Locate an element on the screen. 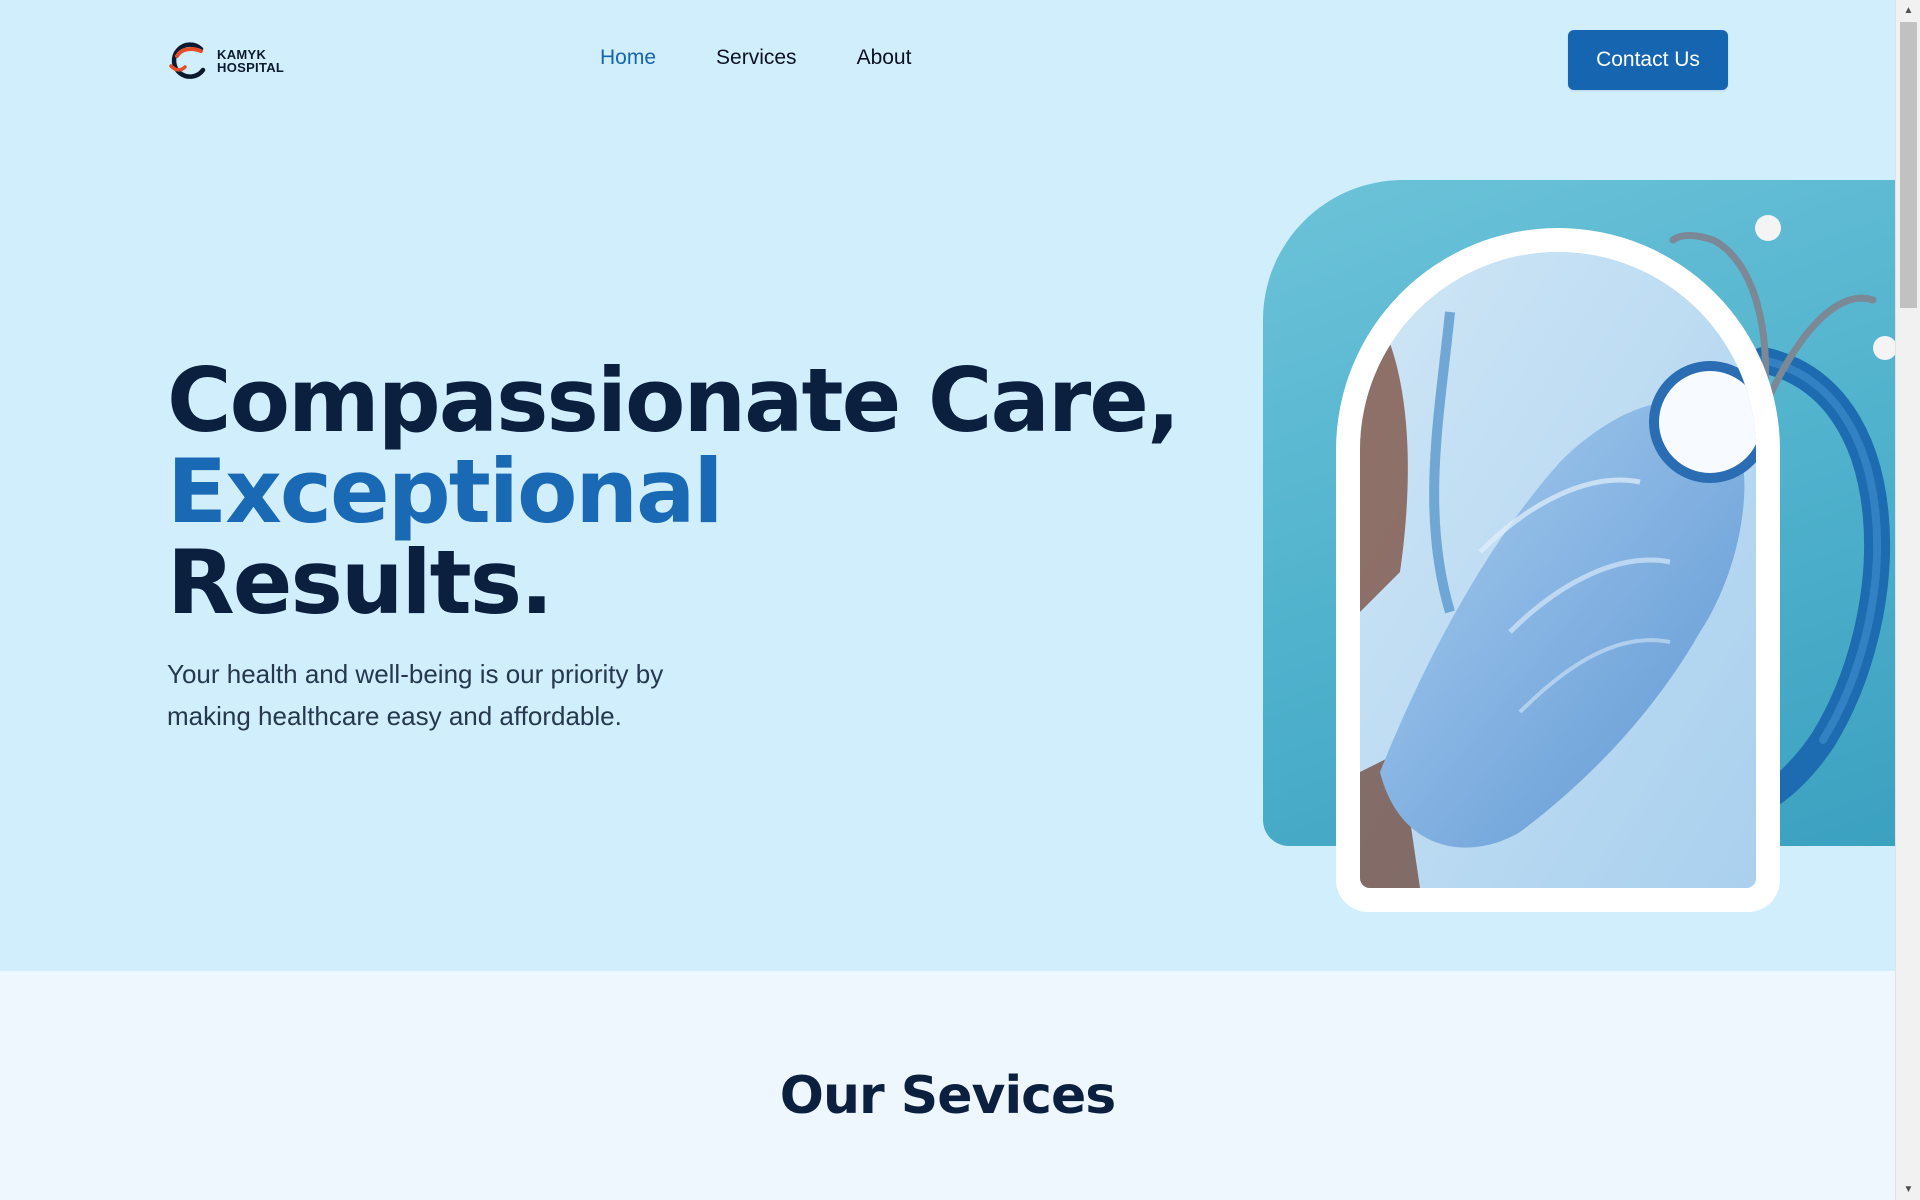 The image size is (1920, 1200). scroll-up-arrow-icon: ▲ is located at coordinates (1908, 10).